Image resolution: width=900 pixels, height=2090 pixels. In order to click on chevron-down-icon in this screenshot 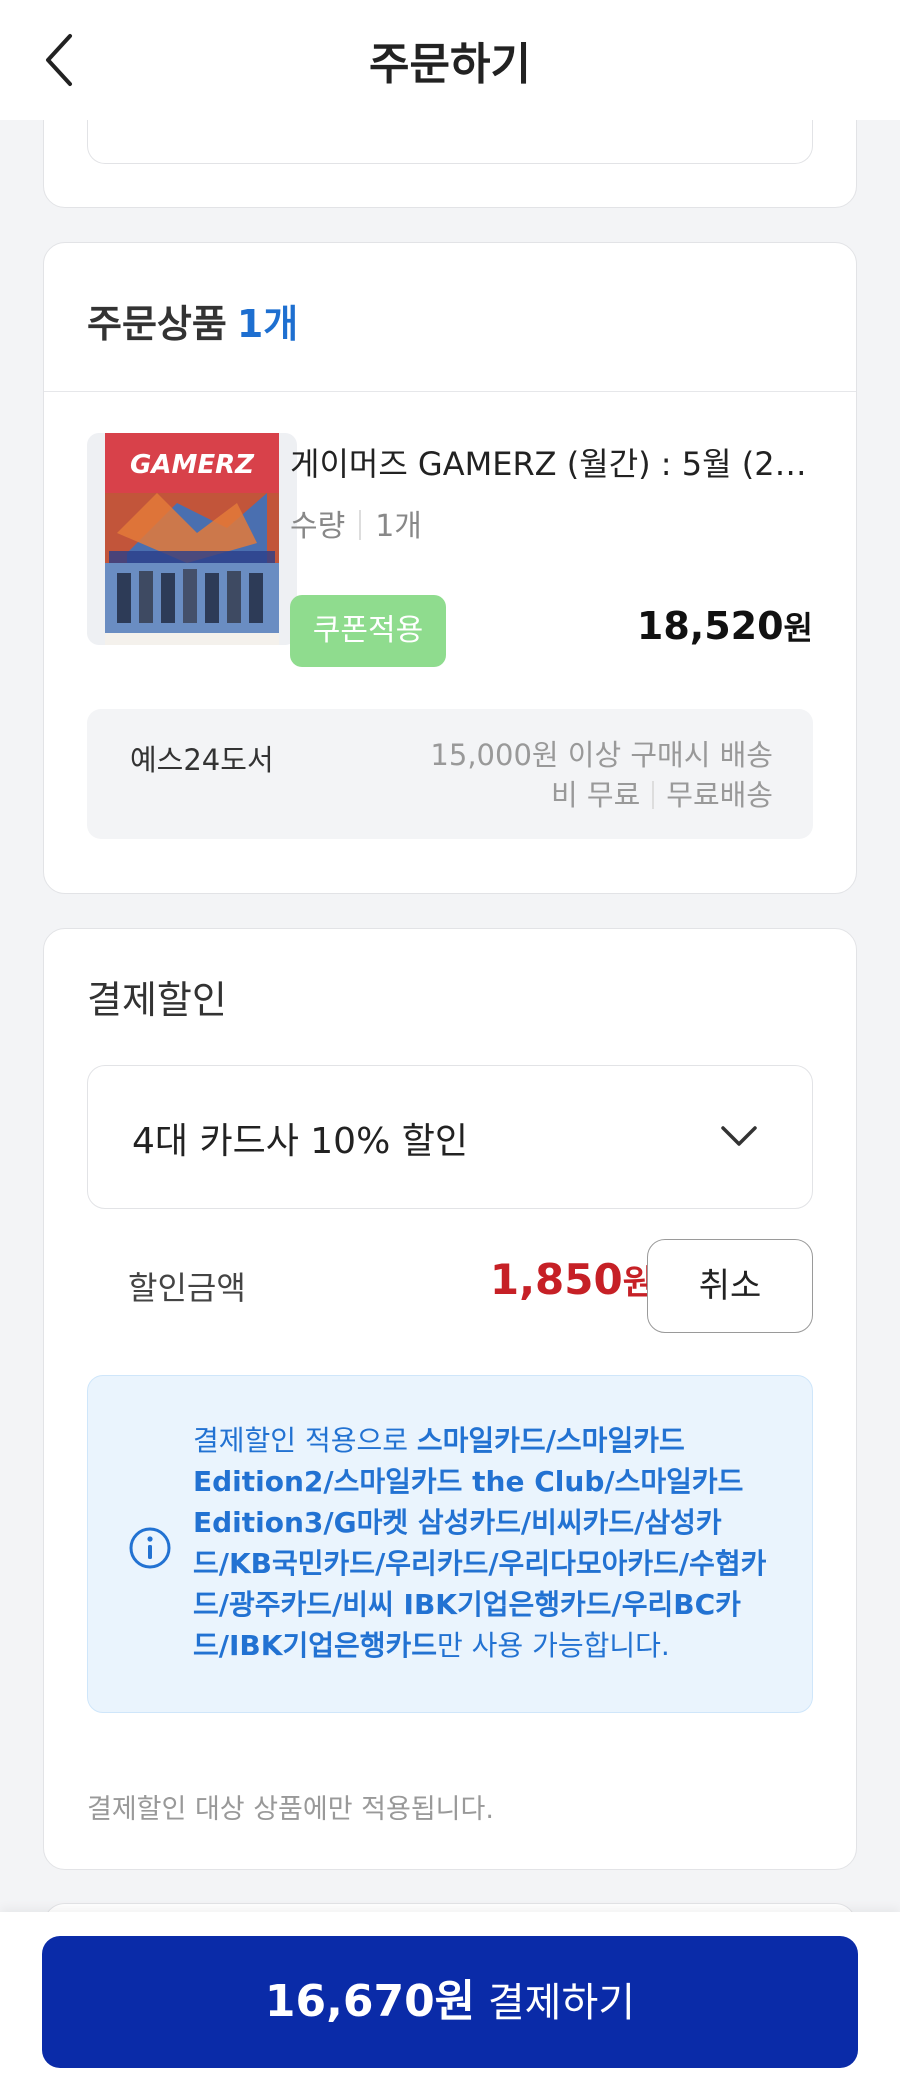, I will do `click(739, 1136)`.